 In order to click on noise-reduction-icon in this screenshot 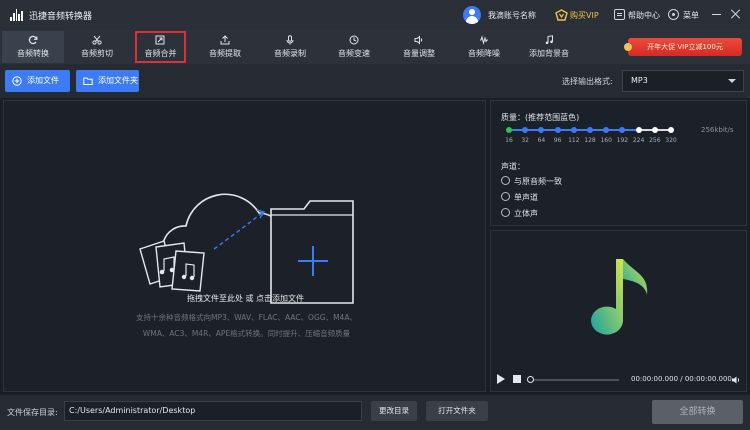, I will do `click(484, 40)`.